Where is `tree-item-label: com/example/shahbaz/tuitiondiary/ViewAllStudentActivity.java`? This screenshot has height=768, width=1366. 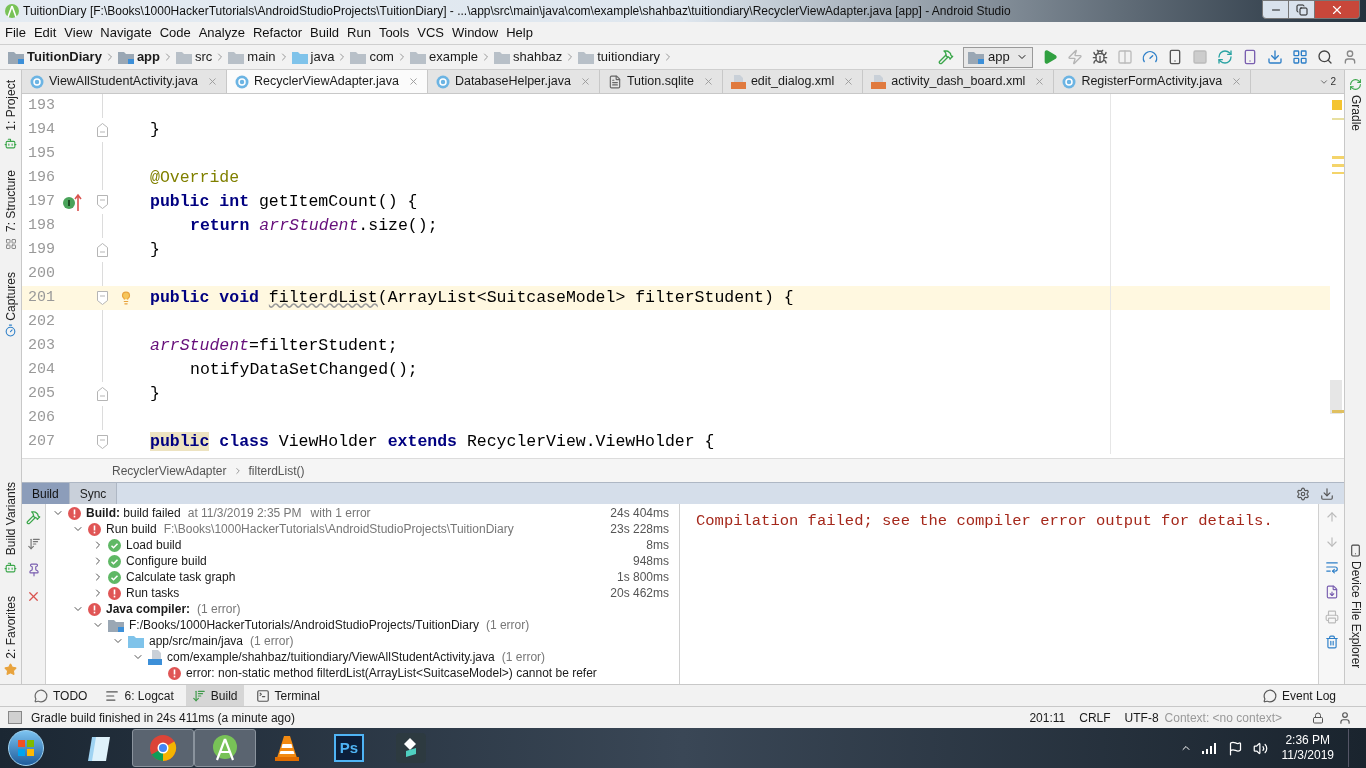
tree-item-label: com/example/shahbaz/tuitiondiary/ViewAllStudentActivity.java is located at coordinates (331, 657).